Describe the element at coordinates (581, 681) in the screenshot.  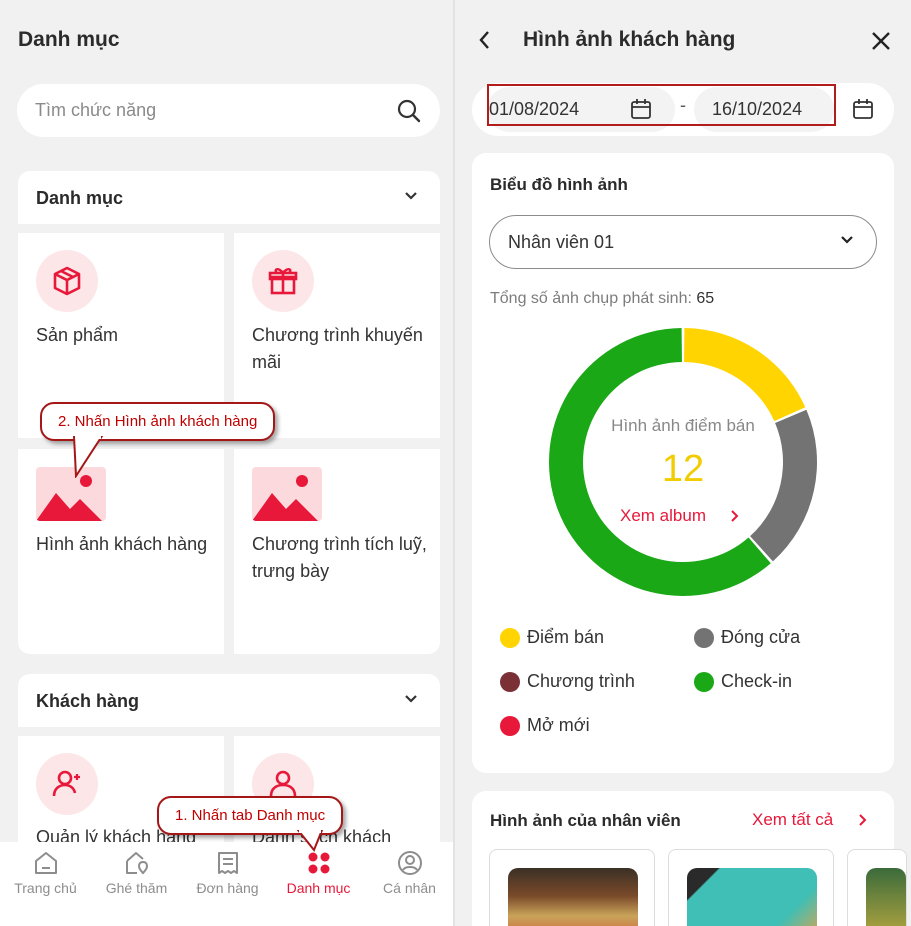
I see `legend-label: Chương trình` at that location.